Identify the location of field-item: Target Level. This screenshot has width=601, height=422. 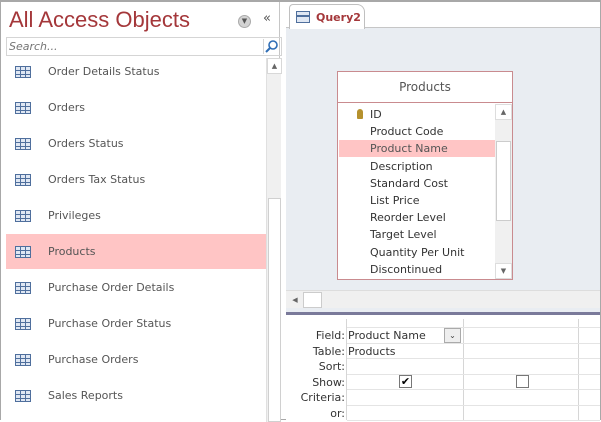
(417, 234).